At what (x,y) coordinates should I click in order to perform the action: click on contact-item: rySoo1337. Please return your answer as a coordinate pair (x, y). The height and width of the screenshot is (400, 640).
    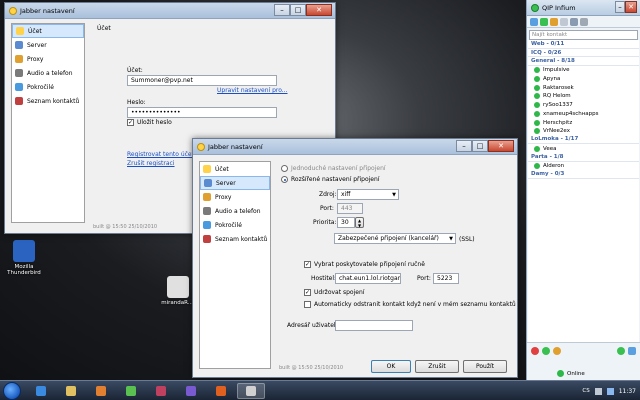
    Looking at the image, I should click on (583, 105).